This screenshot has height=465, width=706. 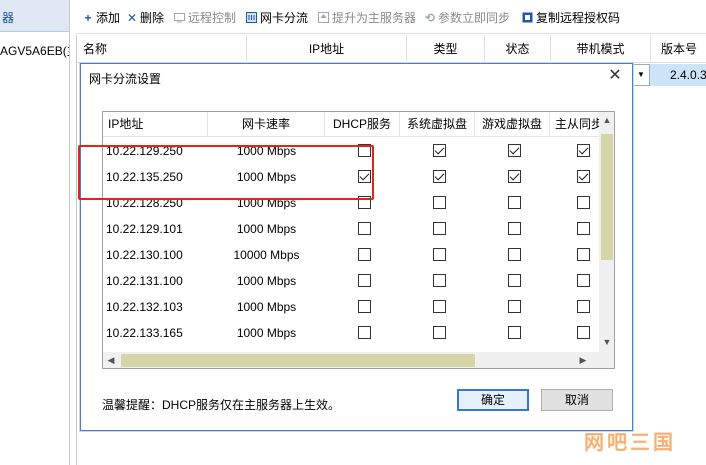 I want to click on horizontal-scroll-thumb, so click(x=298, y=360).